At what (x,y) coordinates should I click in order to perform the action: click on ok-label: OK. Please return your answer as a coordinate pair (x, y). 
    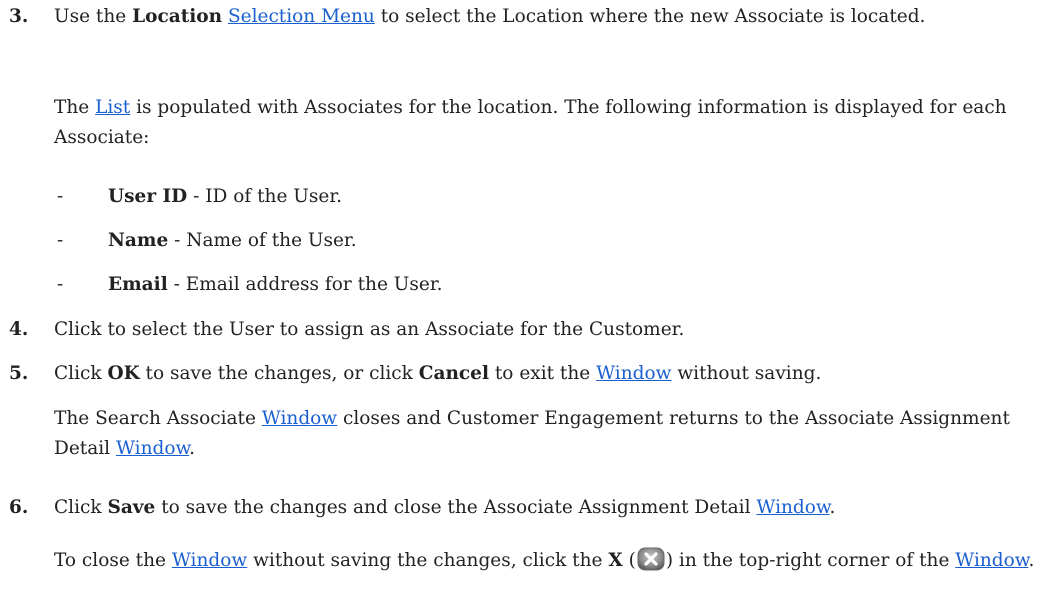
    Looking at the image, I should click on (123, 373).